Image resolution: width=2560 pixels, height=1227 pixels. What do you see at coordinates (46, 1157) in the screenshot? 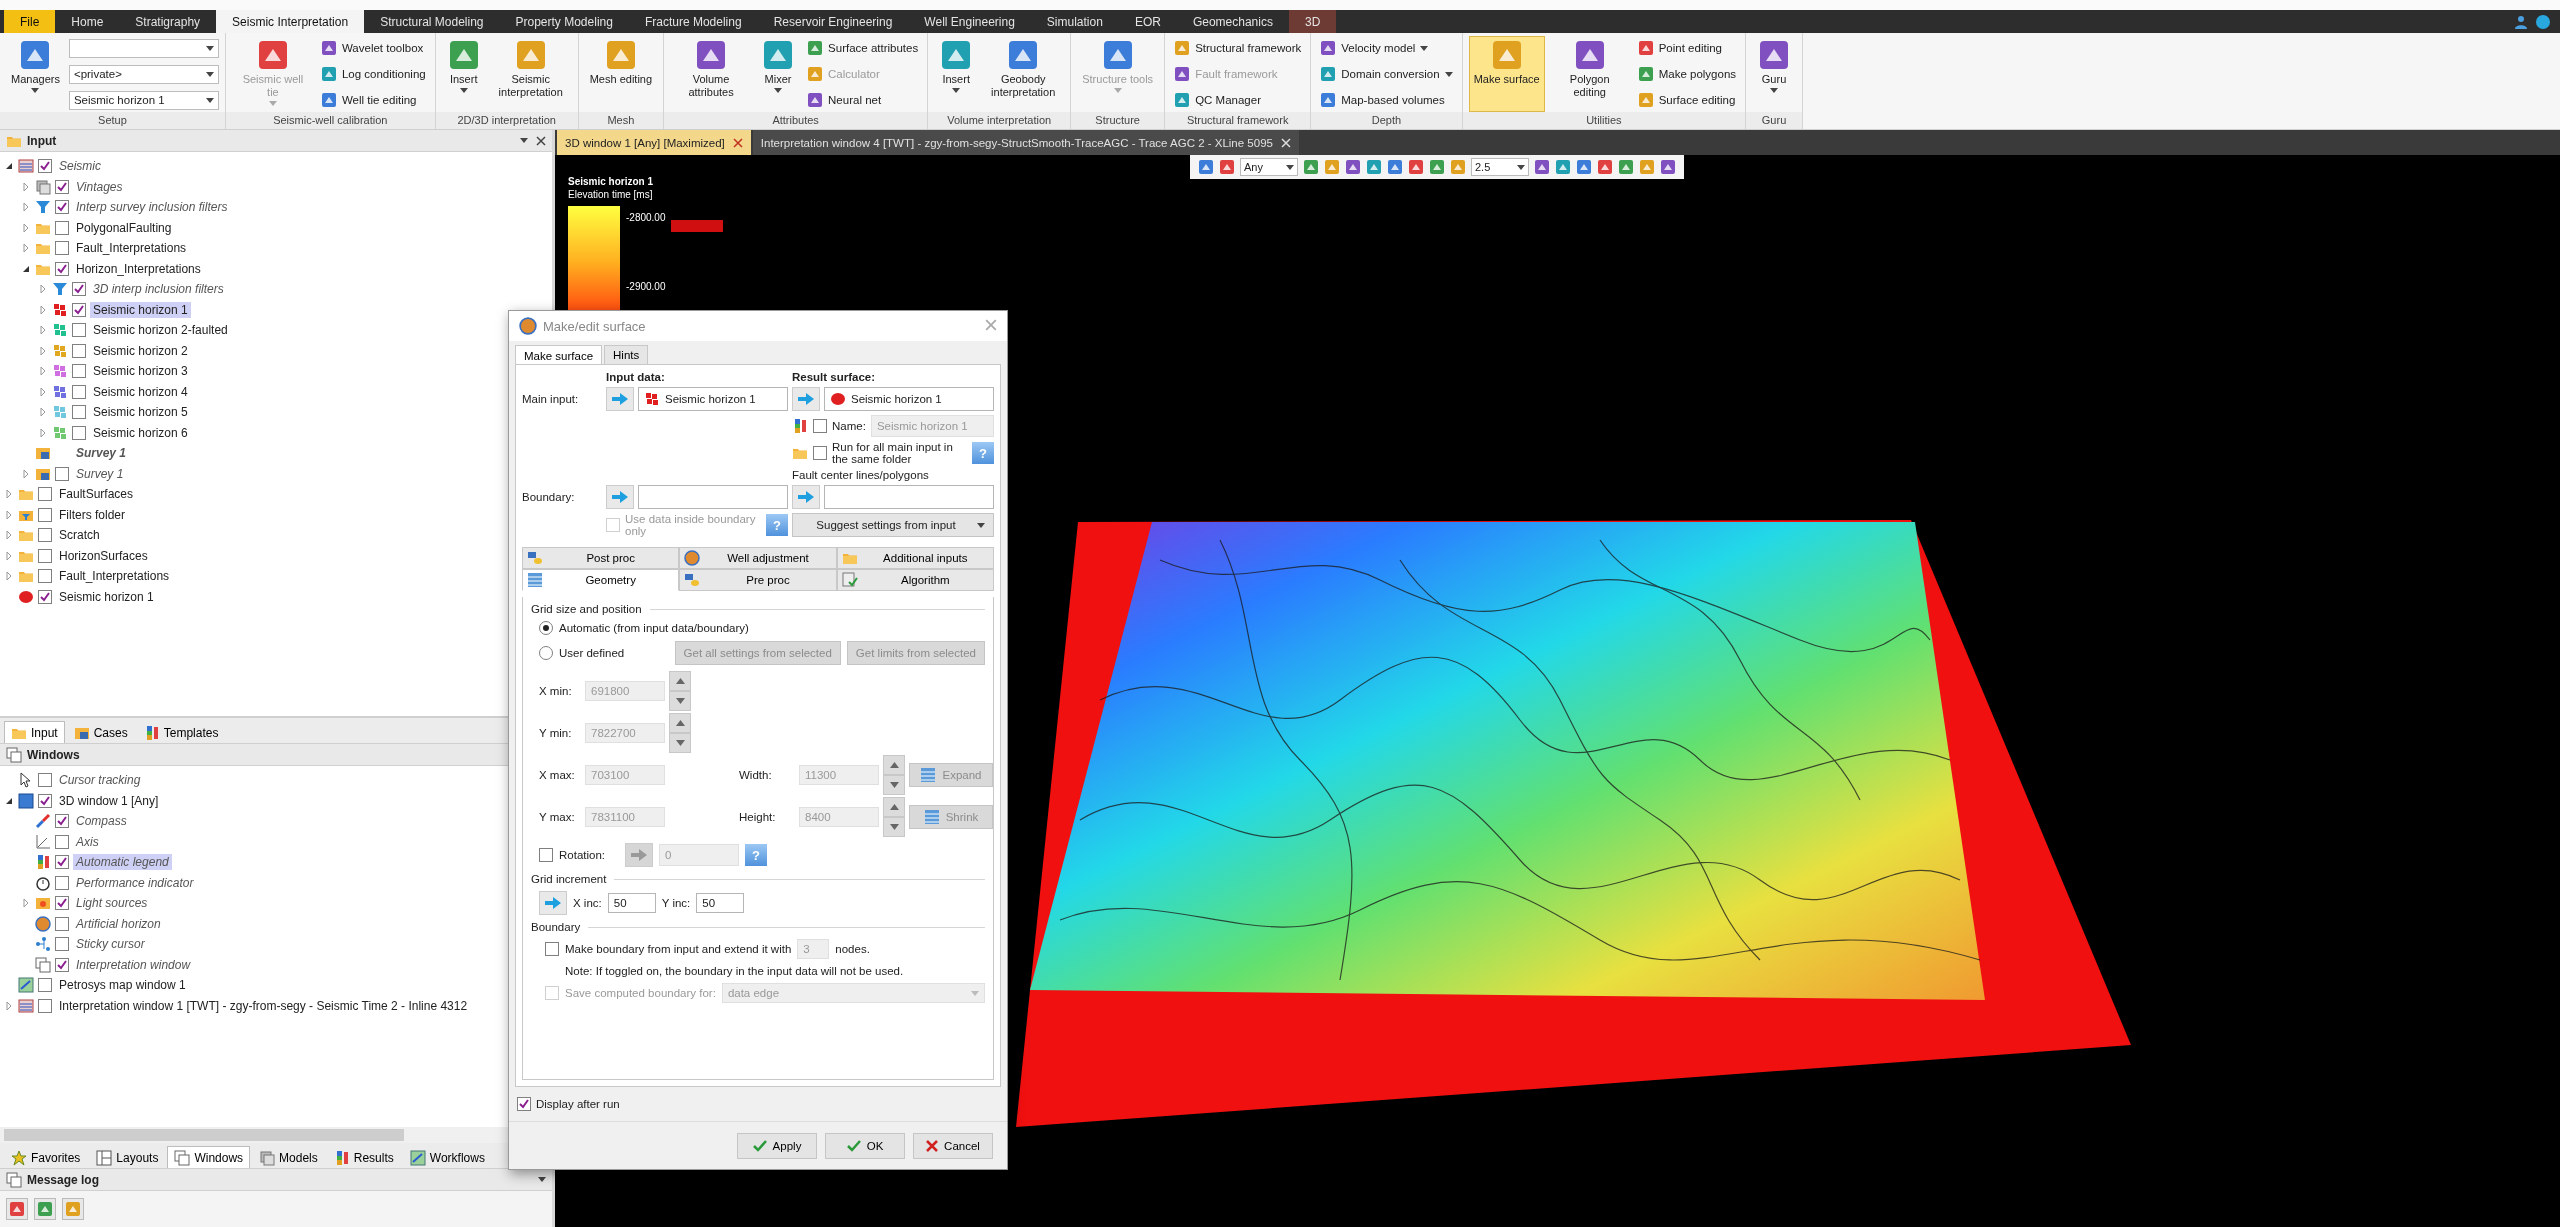
I see `panel-tab: Favorites` at bounding box center [46, 1157].